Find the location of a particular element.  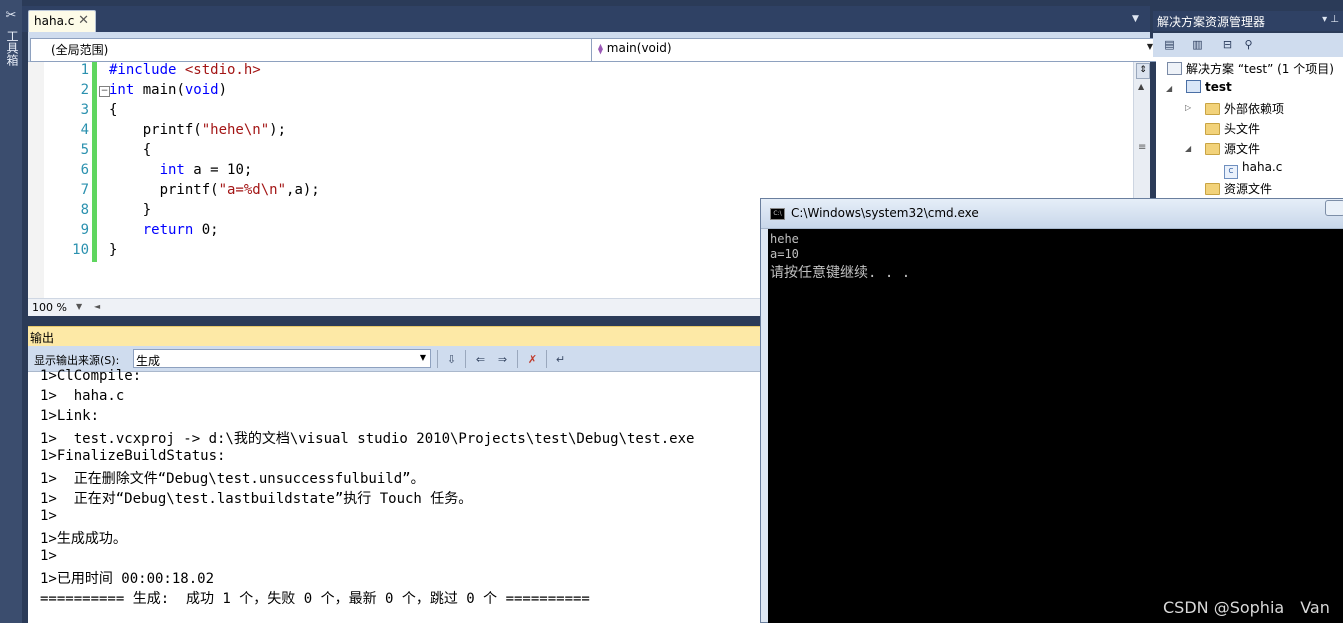

tree-item-project: test is located at coordinates (1209, 87).